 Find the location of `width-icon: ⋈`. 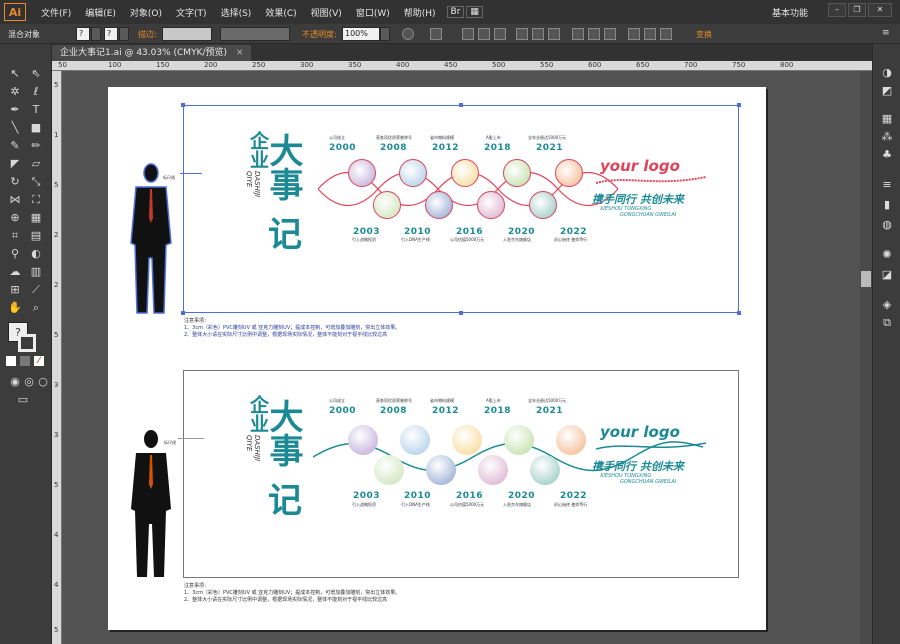

width-icon: ⋈ is located at coordinates (15, 200).